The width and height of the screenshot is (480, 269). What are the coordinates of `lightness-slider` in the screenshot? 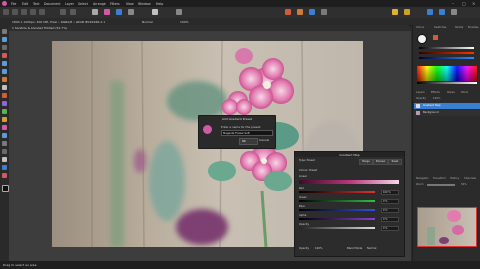 It's located at (446, 58).